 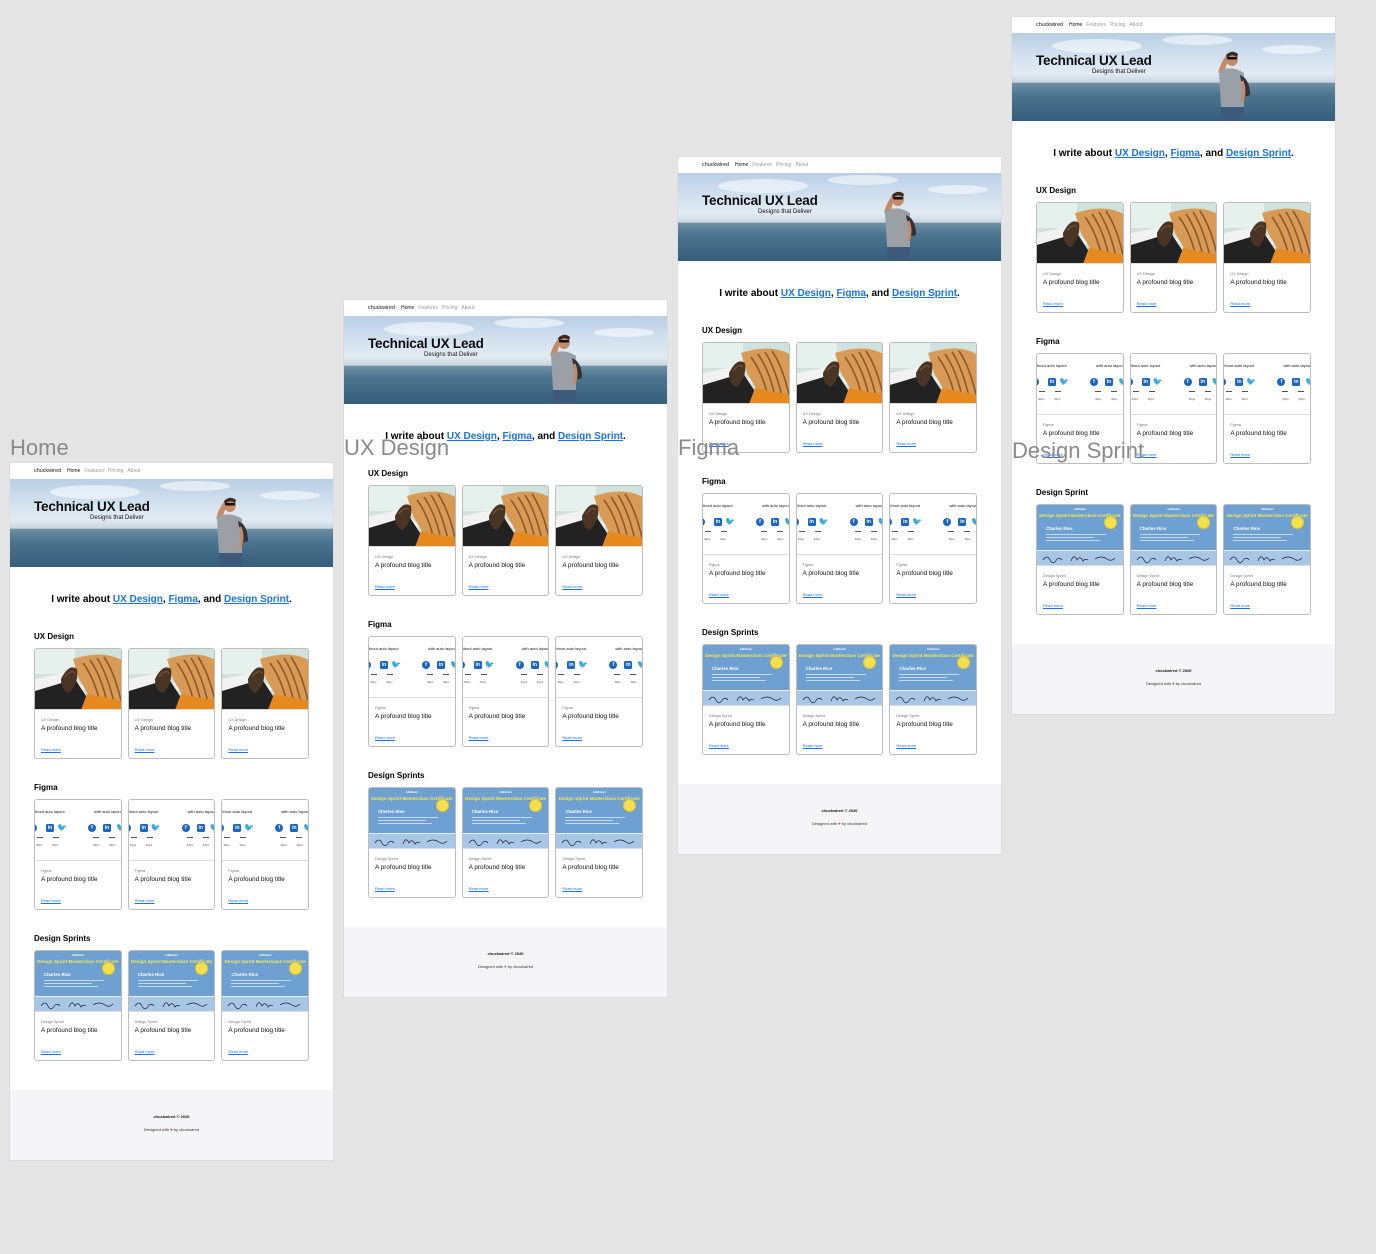 What do you see at coordinates (39, 448) in the screenshot?
I see `frame-label: Home` at bounding box center [39, 448].